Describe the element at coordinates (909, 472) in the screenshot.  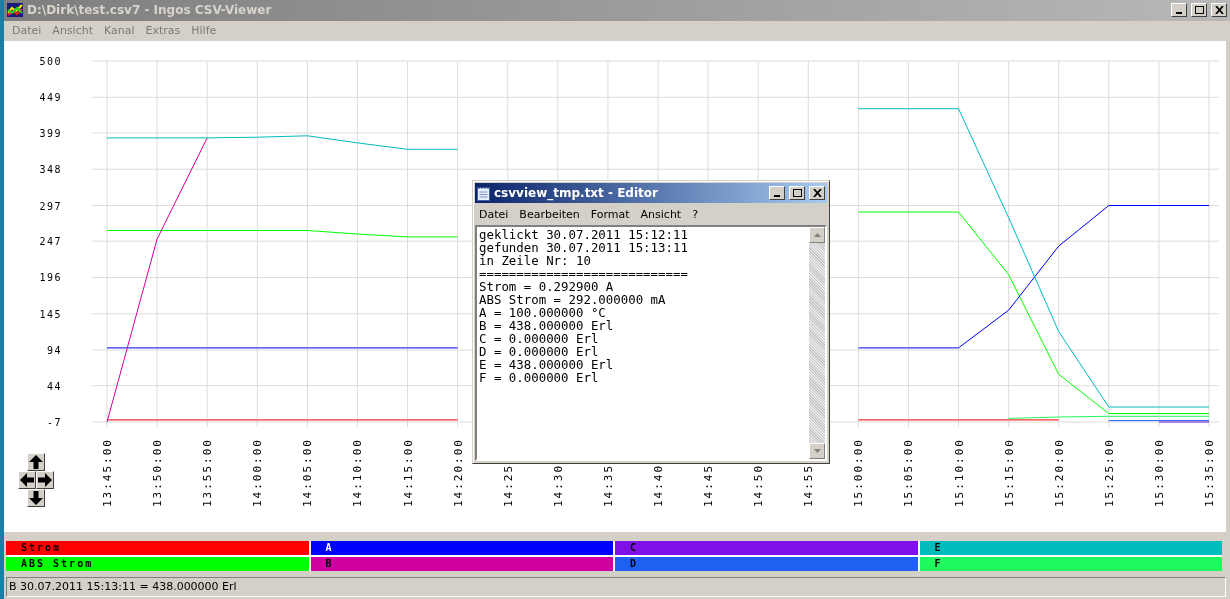
I see `x-axis-label: 15:05:00` at that location.